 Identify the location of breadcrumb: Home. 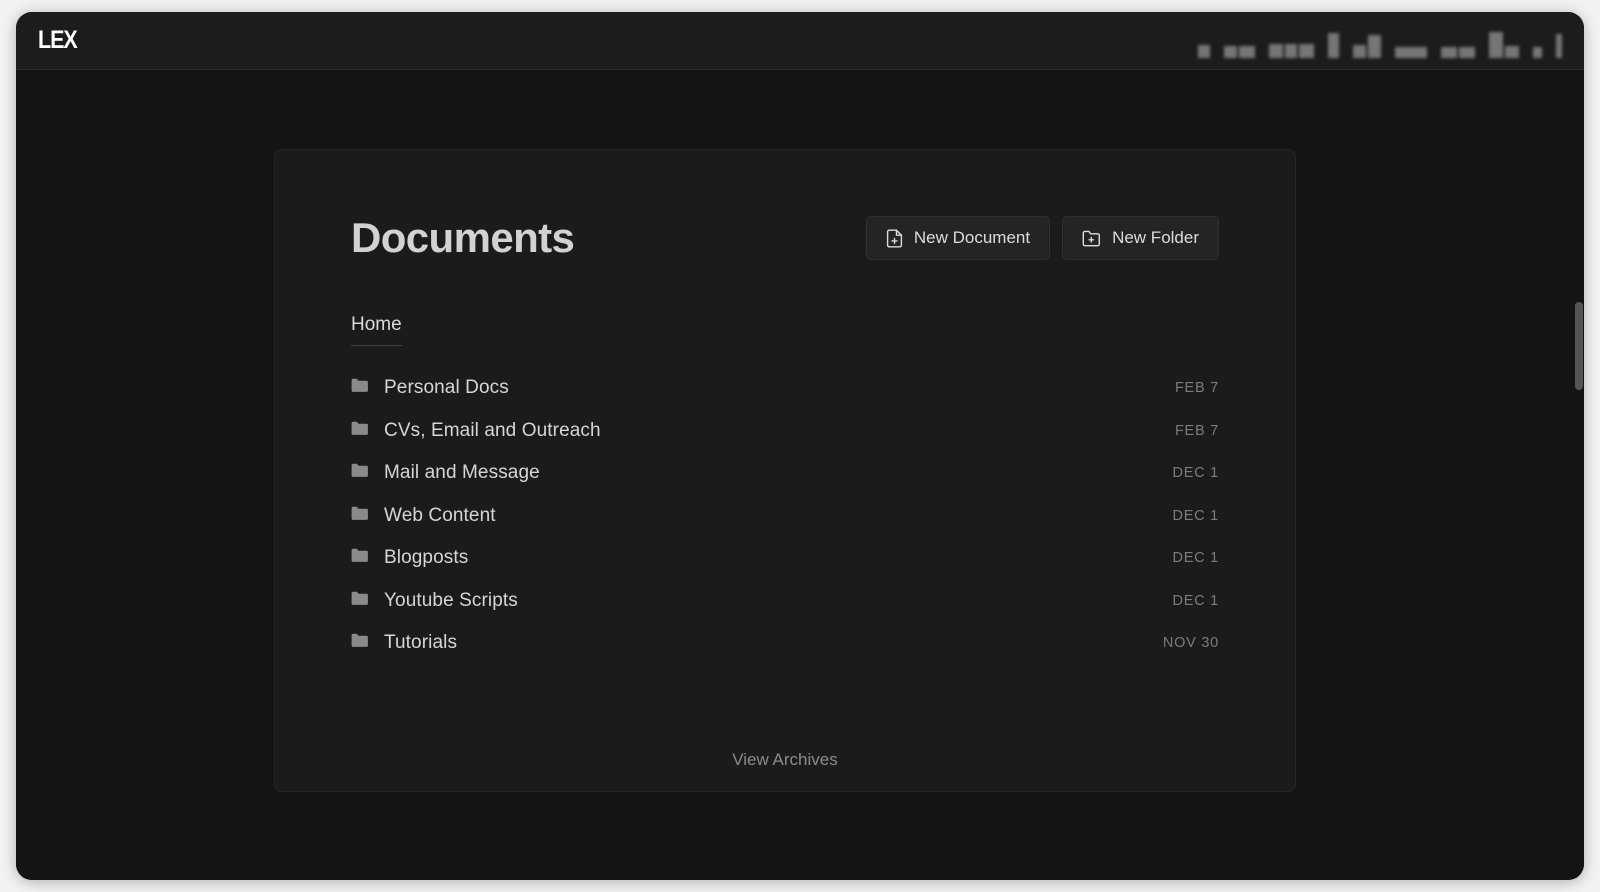
(785, 330).